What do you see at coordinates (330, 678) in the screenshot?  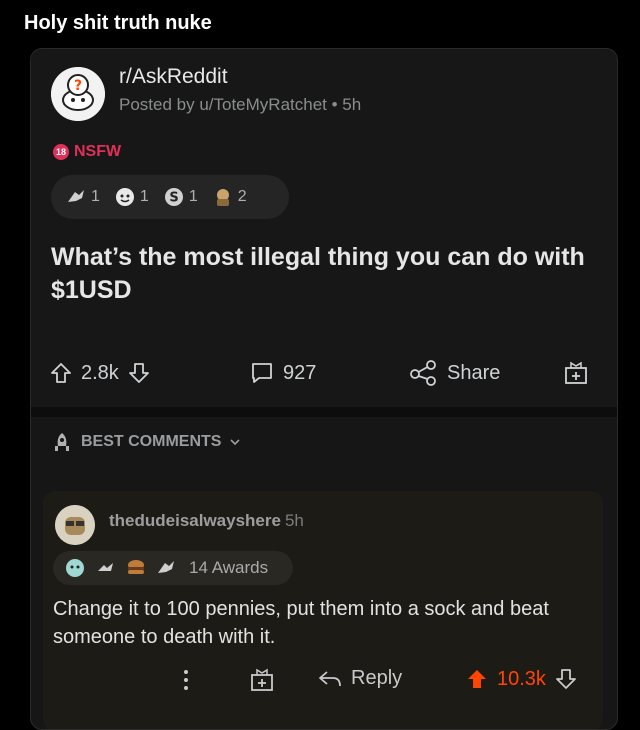 I see `reply-arrow-icon` at bounding box center [330, 678].